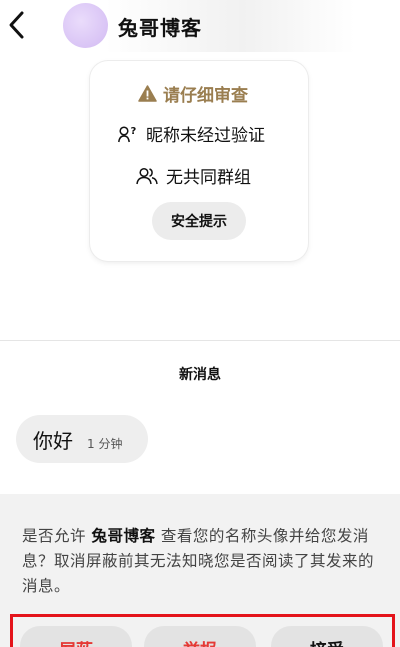 This screenshot has width=400, height=647. What do you see at coordinates (200, 340) in the screenshot?
I see `divider` at bounding box center [200, 340].